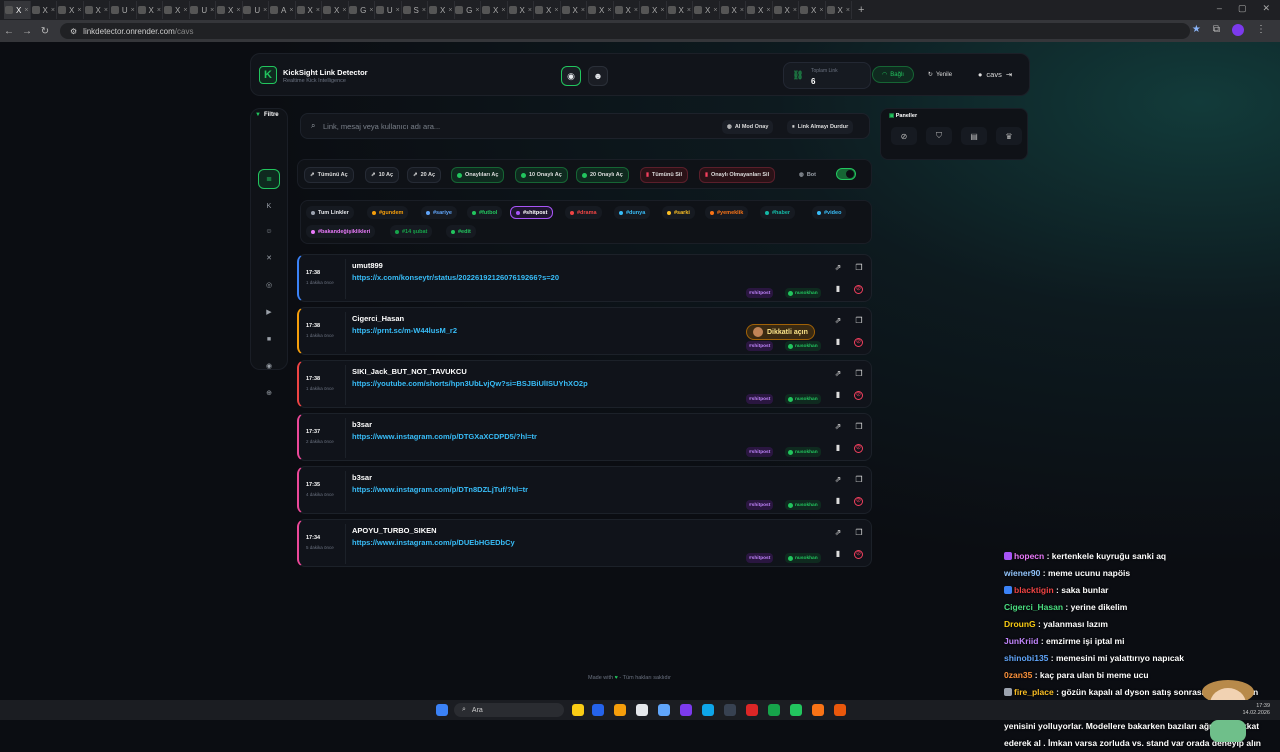 The height and width of the screenshot is (752, 1280). Describe the element at coordinates (532, 212) in the screenshot. I see `tag-filter: #shitpost` at that location.